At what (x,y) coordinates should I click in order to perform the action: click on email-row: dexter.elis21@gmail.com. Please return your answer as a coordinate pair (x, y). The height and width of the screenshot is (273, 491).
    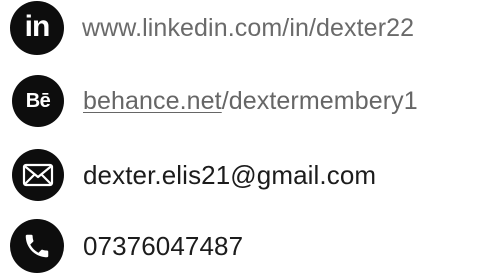
    Looking at the image, I should click on (193, 175).